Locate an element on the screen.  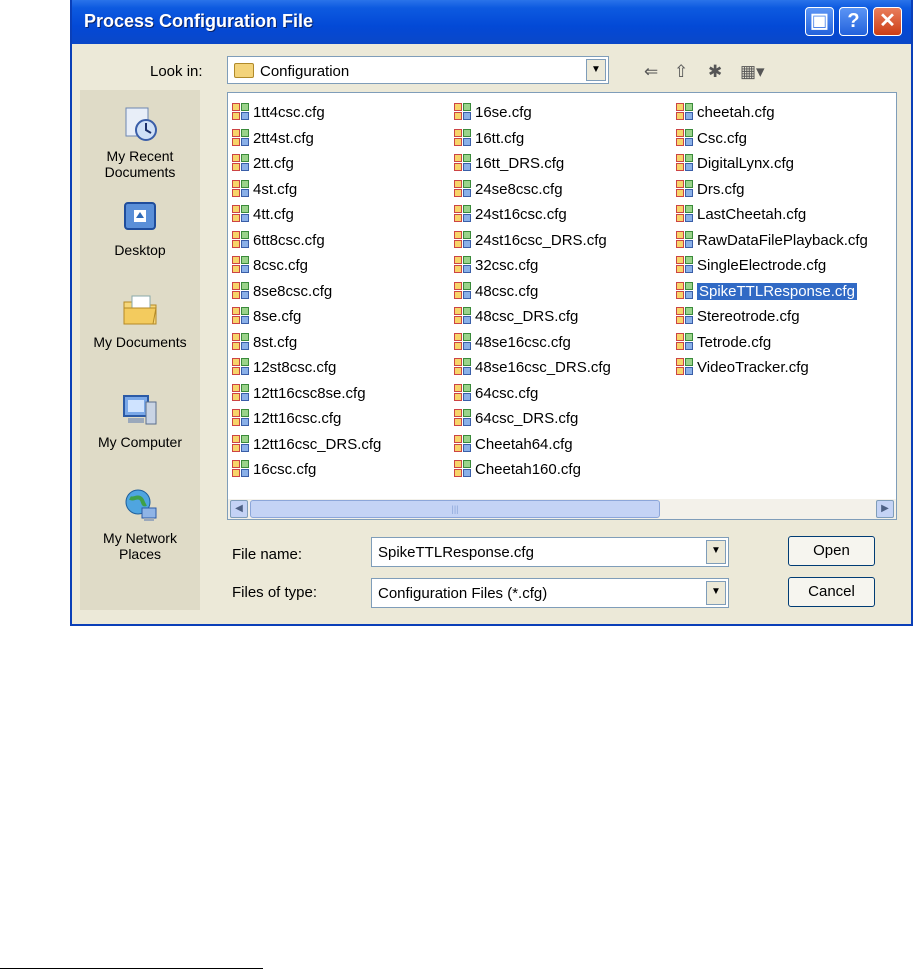
file-item: LastCheetah.cfg is located at coordinates (741, 215).